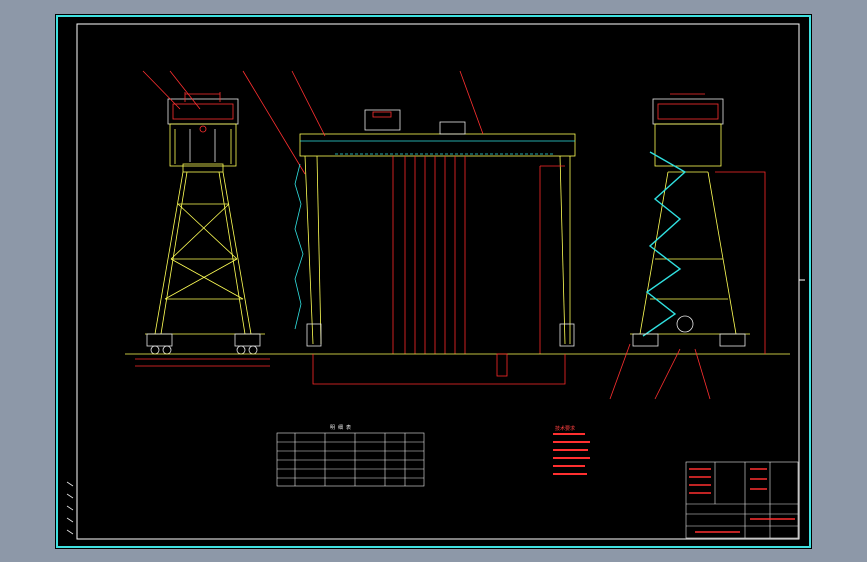  Describe the element at coordinates (220, 218) in the screenshot. I see `left-end-view` at that location.